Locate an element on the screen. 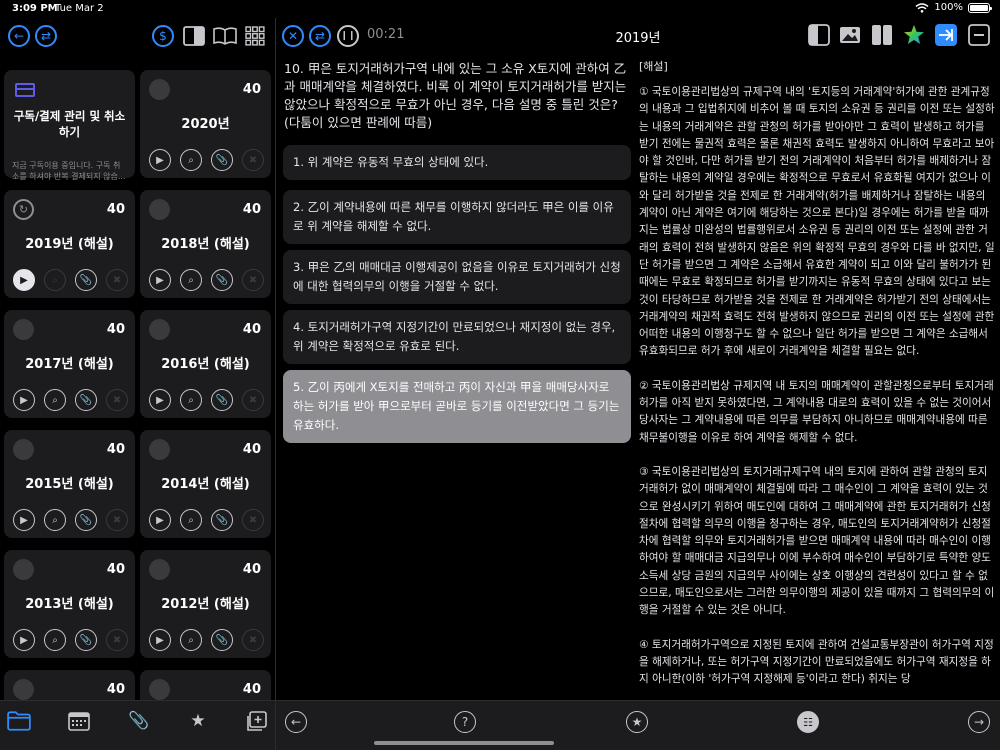 The width and height of the screenshot is (1000, 750). next-arrow-icon is located at coordinates (946, 35).